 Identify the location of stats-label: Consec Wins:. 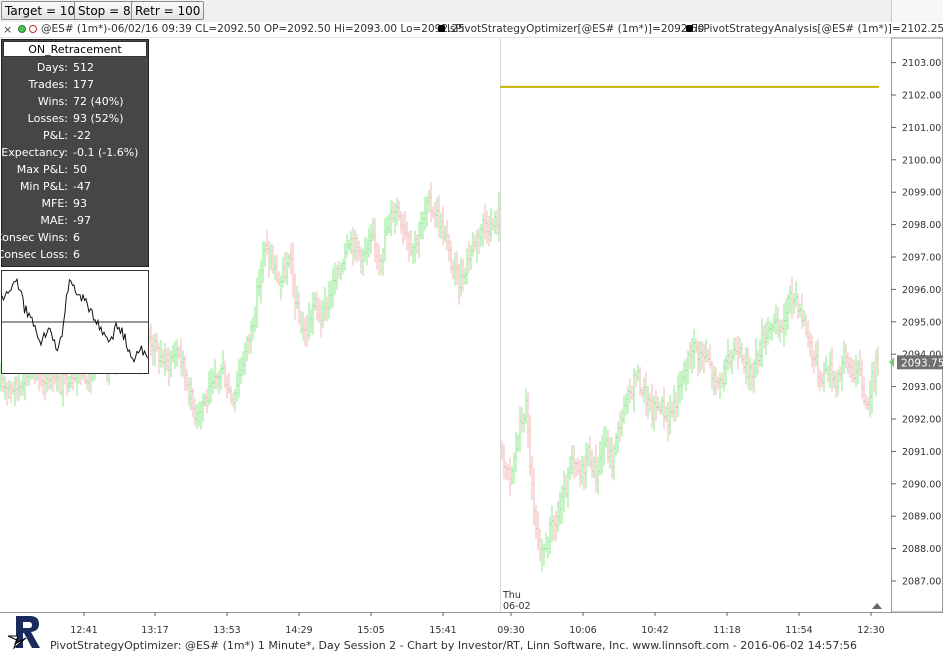
(34, 237).